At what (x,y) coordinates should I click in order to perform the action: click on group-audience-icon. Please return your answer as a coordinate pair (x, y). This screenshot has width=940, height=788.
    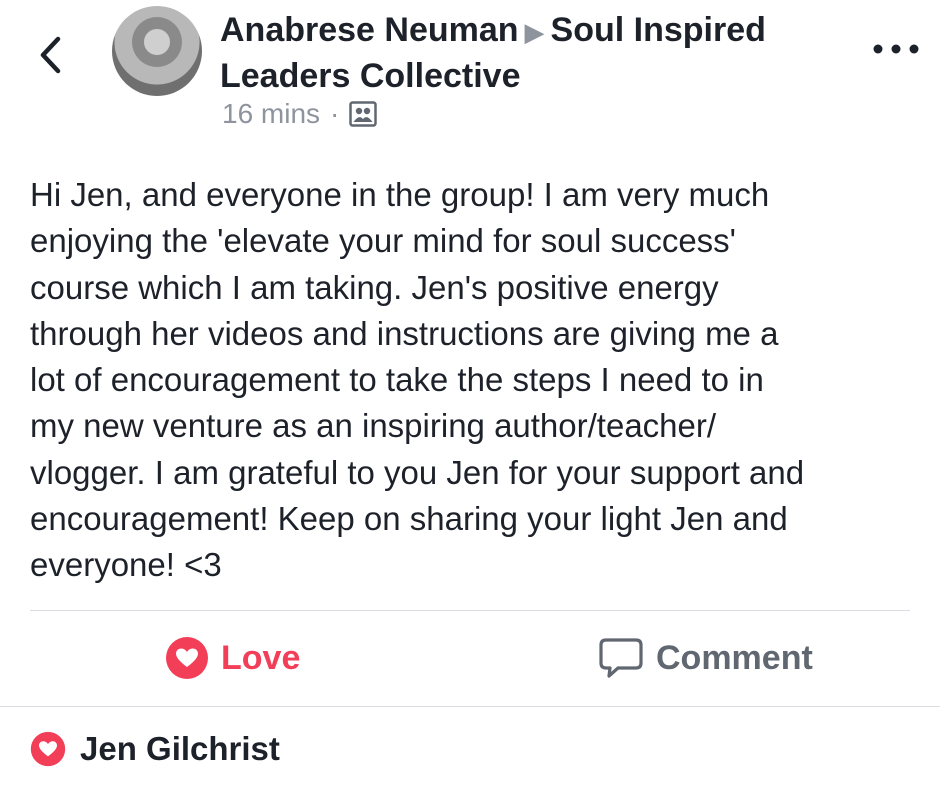
    Looking at the image, I should click on (363, 114).